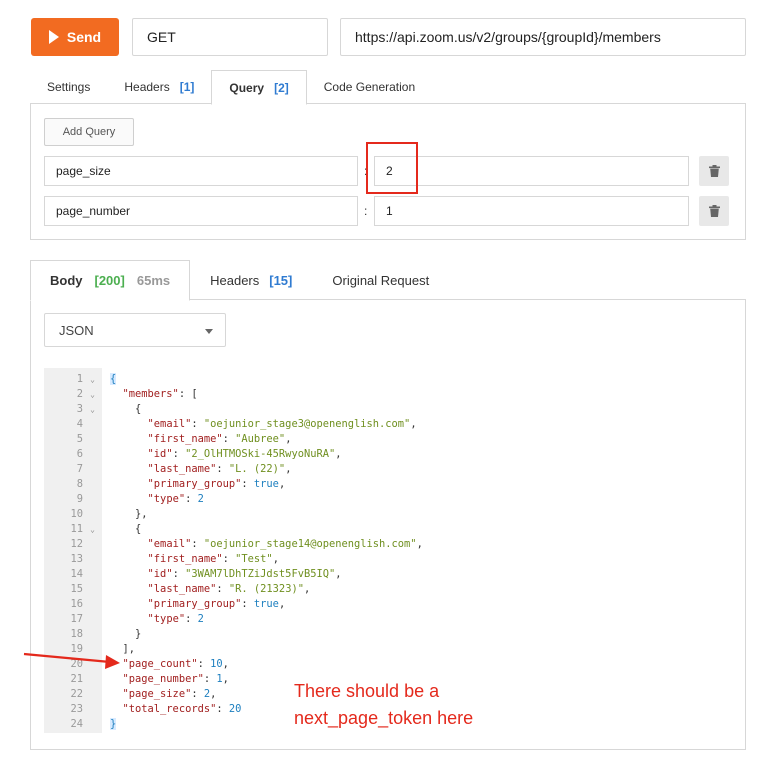  I want to click on line-number: 9, so click(79, 499).